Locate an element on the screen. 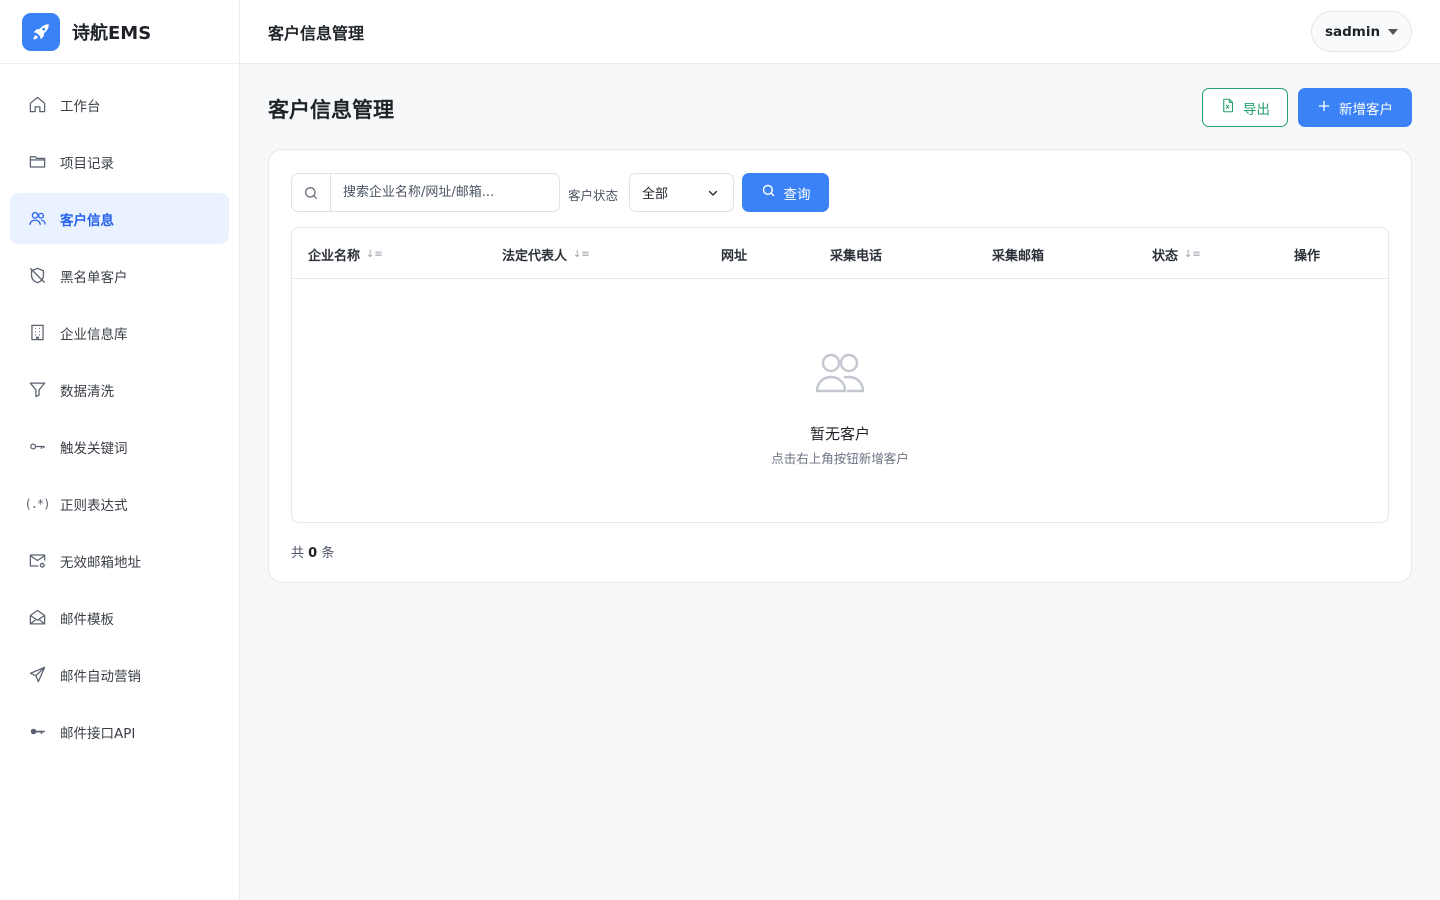  brand-name: 诗航EMS is located at coordinates (112, 33).